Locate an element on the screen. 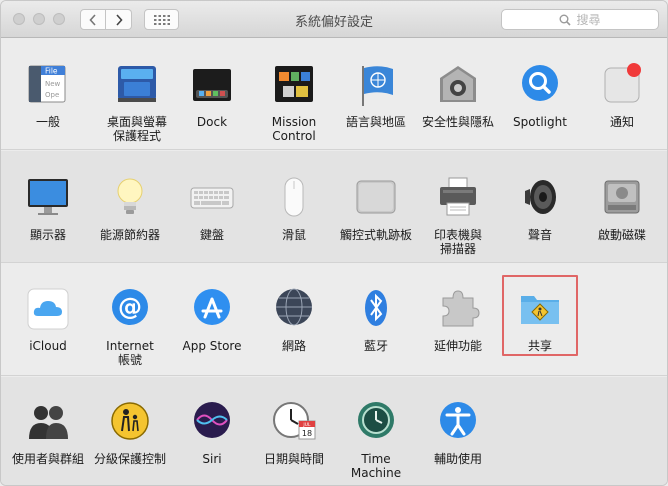 The height and width of the screenshot is (486, 668). pref-keyboard: 鍵盤 is located at coordinates (212, 208).